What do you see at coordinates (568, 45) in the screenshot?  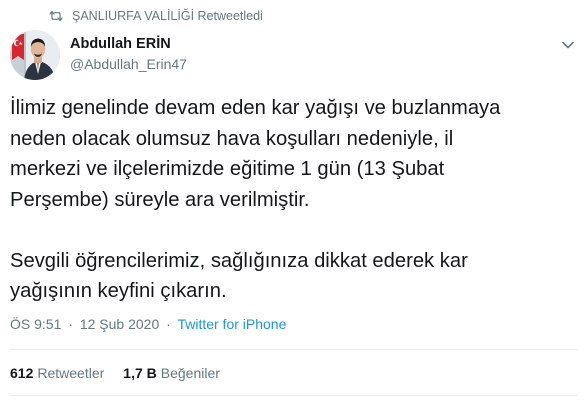 I see `chevron-down-icon` at bounding box center [568, 45].